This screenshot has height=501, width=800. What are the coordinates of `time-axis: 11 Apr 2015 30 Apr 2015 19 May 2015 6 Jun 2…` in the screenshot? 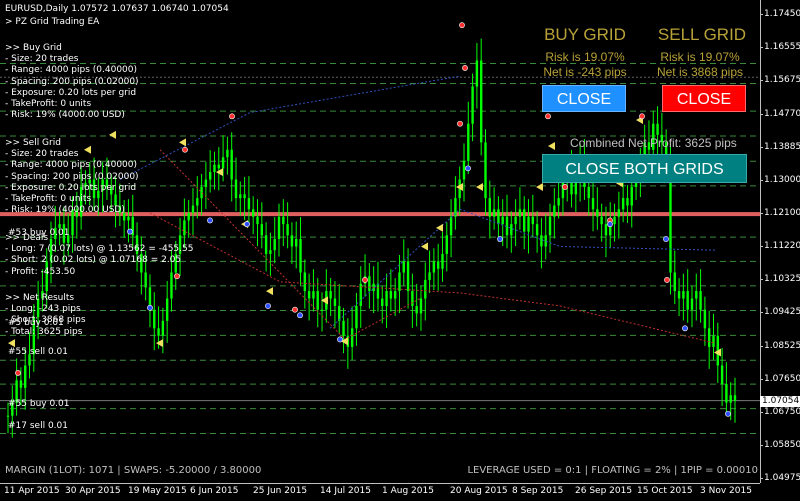 It's located at (380, 492).